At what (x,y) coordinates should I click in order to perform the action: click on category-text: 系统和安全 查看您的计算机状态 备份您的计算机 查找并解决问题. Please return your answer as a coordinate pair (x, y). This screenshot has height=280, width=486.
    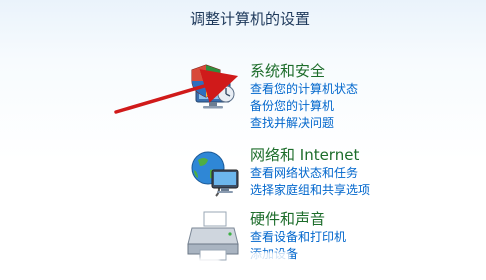
    Looking at the image, I should click on (304, 97).